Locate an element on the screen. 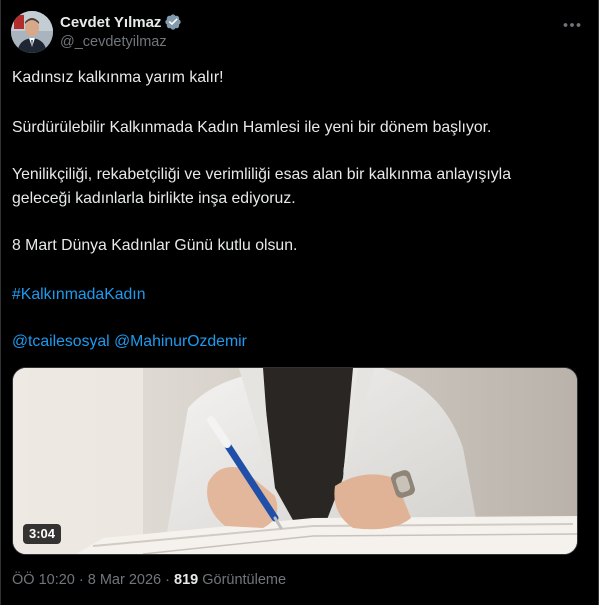 This screenshot has width=599, height=605. views-count: 819 is located at coordinates (186, 580).